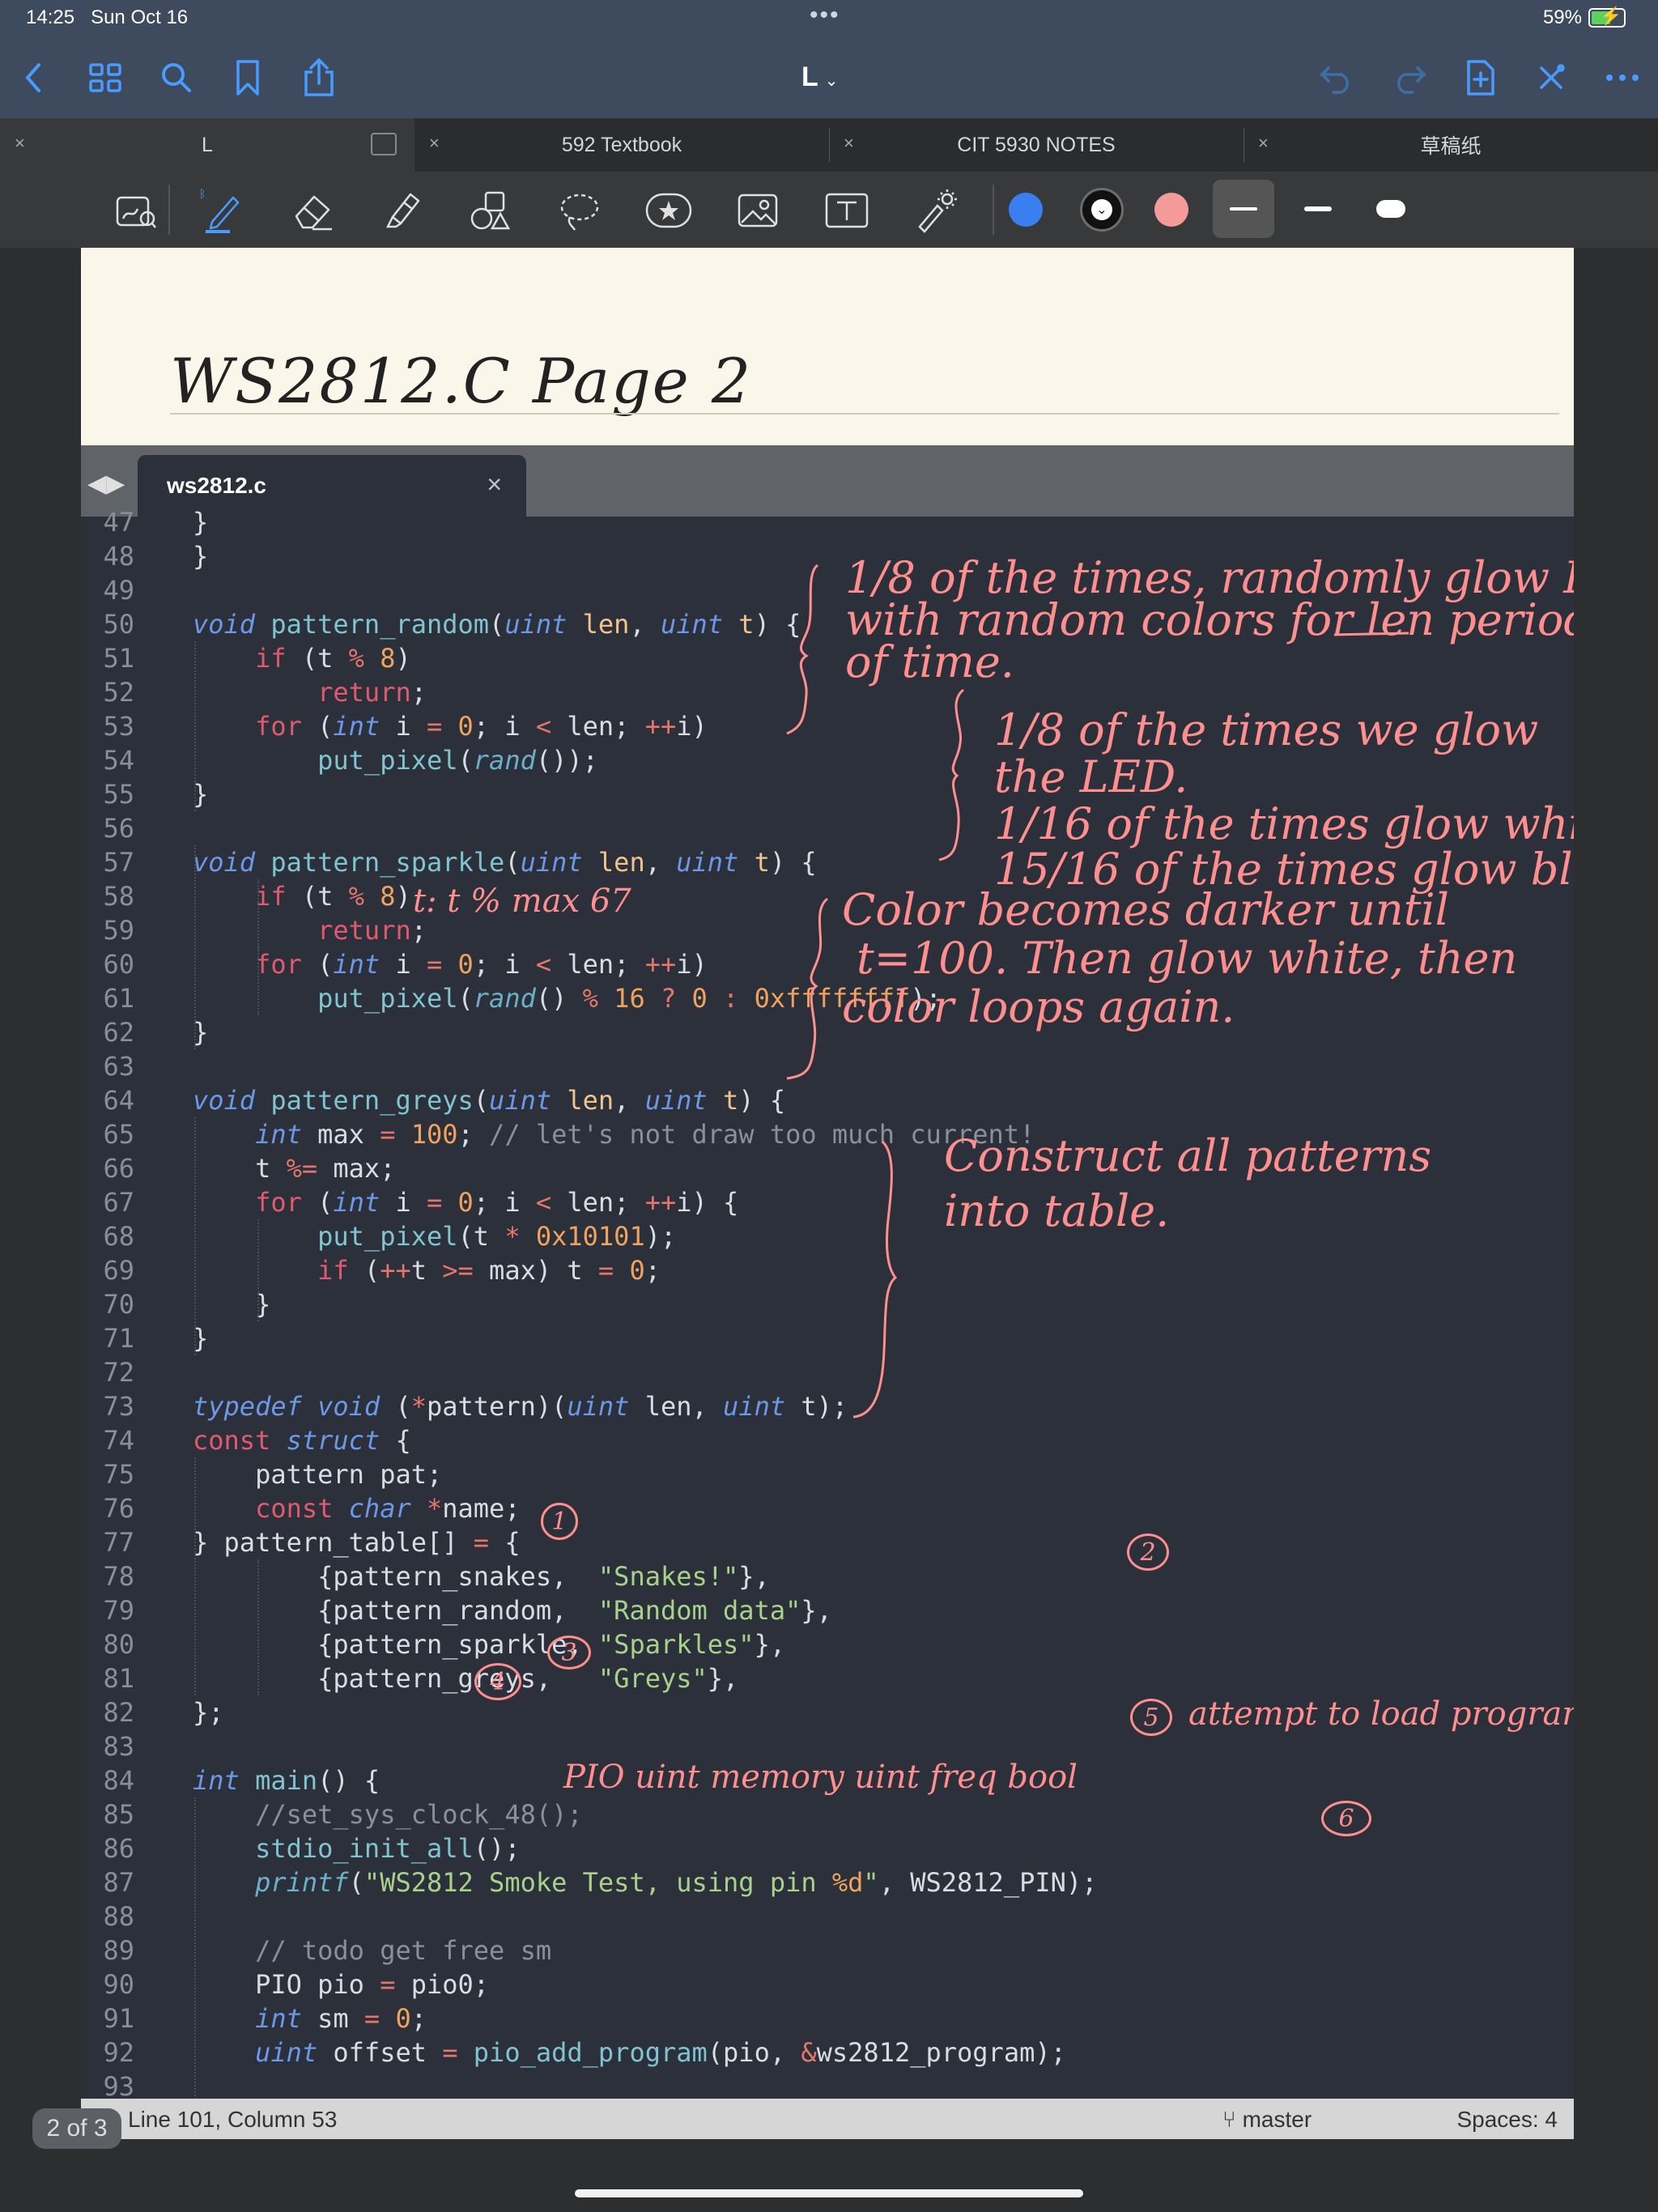 The image size is (1658, 2212). I want to click on code-token: {, so click(505, 1542).